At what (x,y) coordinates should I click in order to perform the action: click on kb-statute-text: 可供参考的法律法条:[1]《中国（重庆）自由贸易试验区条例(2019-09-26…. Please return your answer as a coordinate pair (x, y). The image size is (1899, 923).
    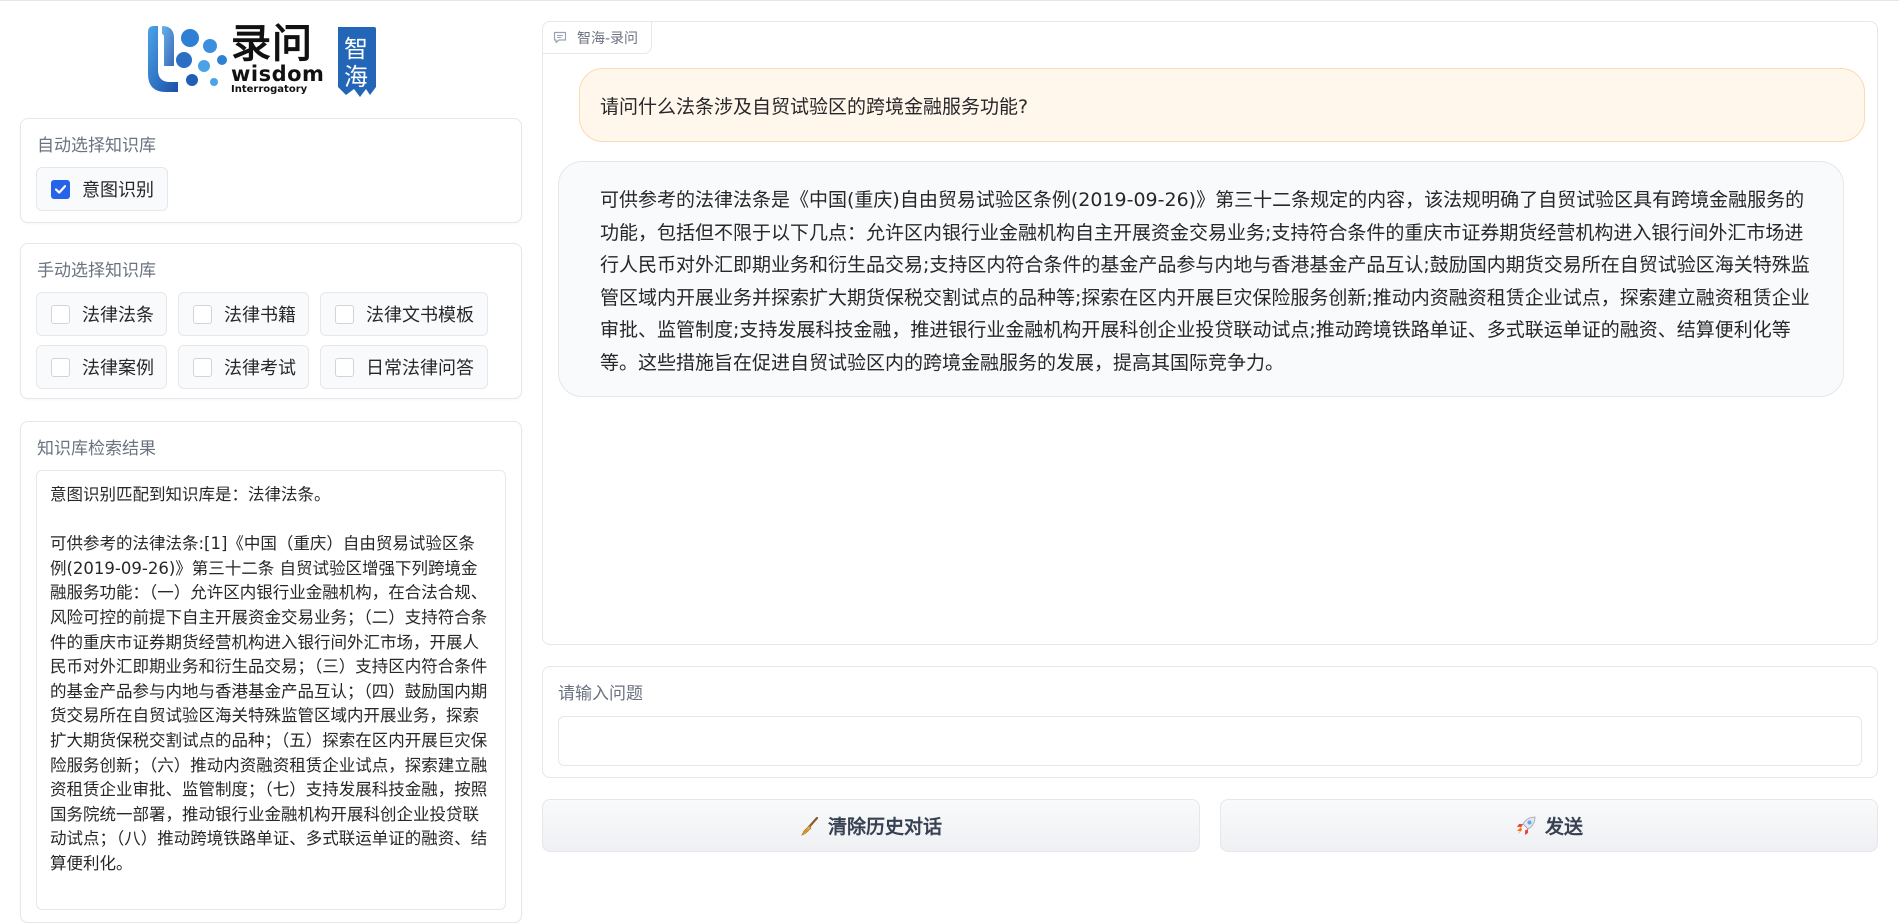
    Looking at the image, I should click on (269, 703).